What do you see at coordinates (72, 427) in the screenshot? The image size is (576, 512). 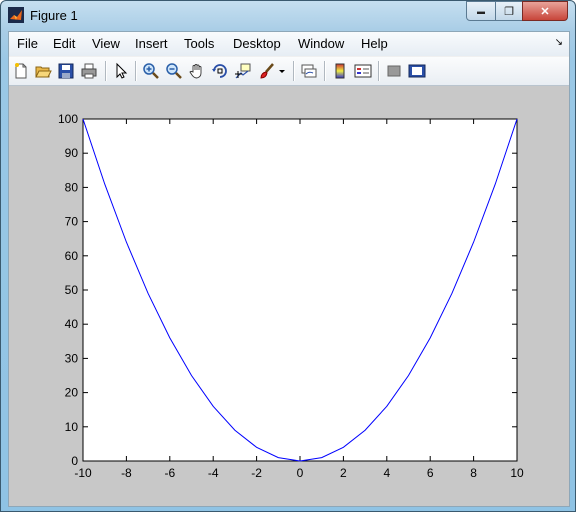 I see `y-tick-label: 10` at bounding box center [72, 427].